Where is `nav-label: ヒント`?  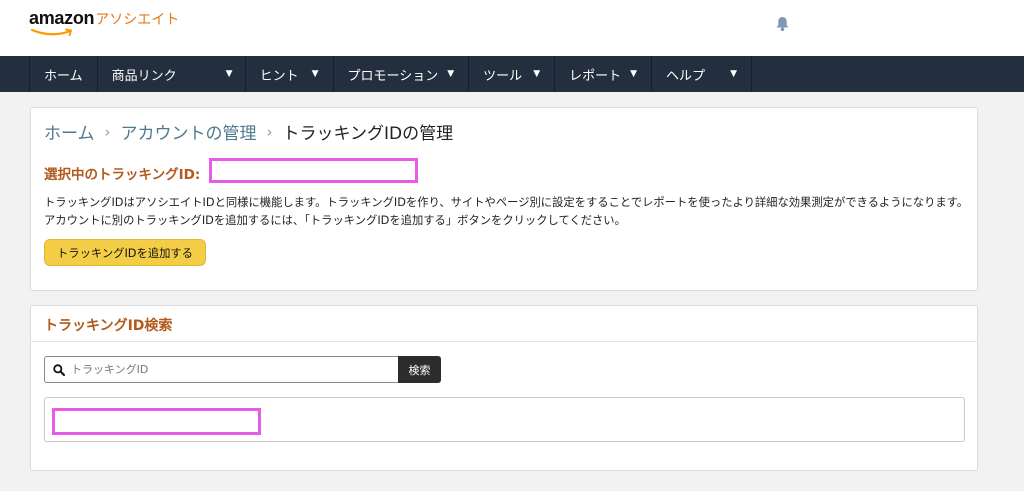
nav-label: ヒント is located at coordinates (279, 76).